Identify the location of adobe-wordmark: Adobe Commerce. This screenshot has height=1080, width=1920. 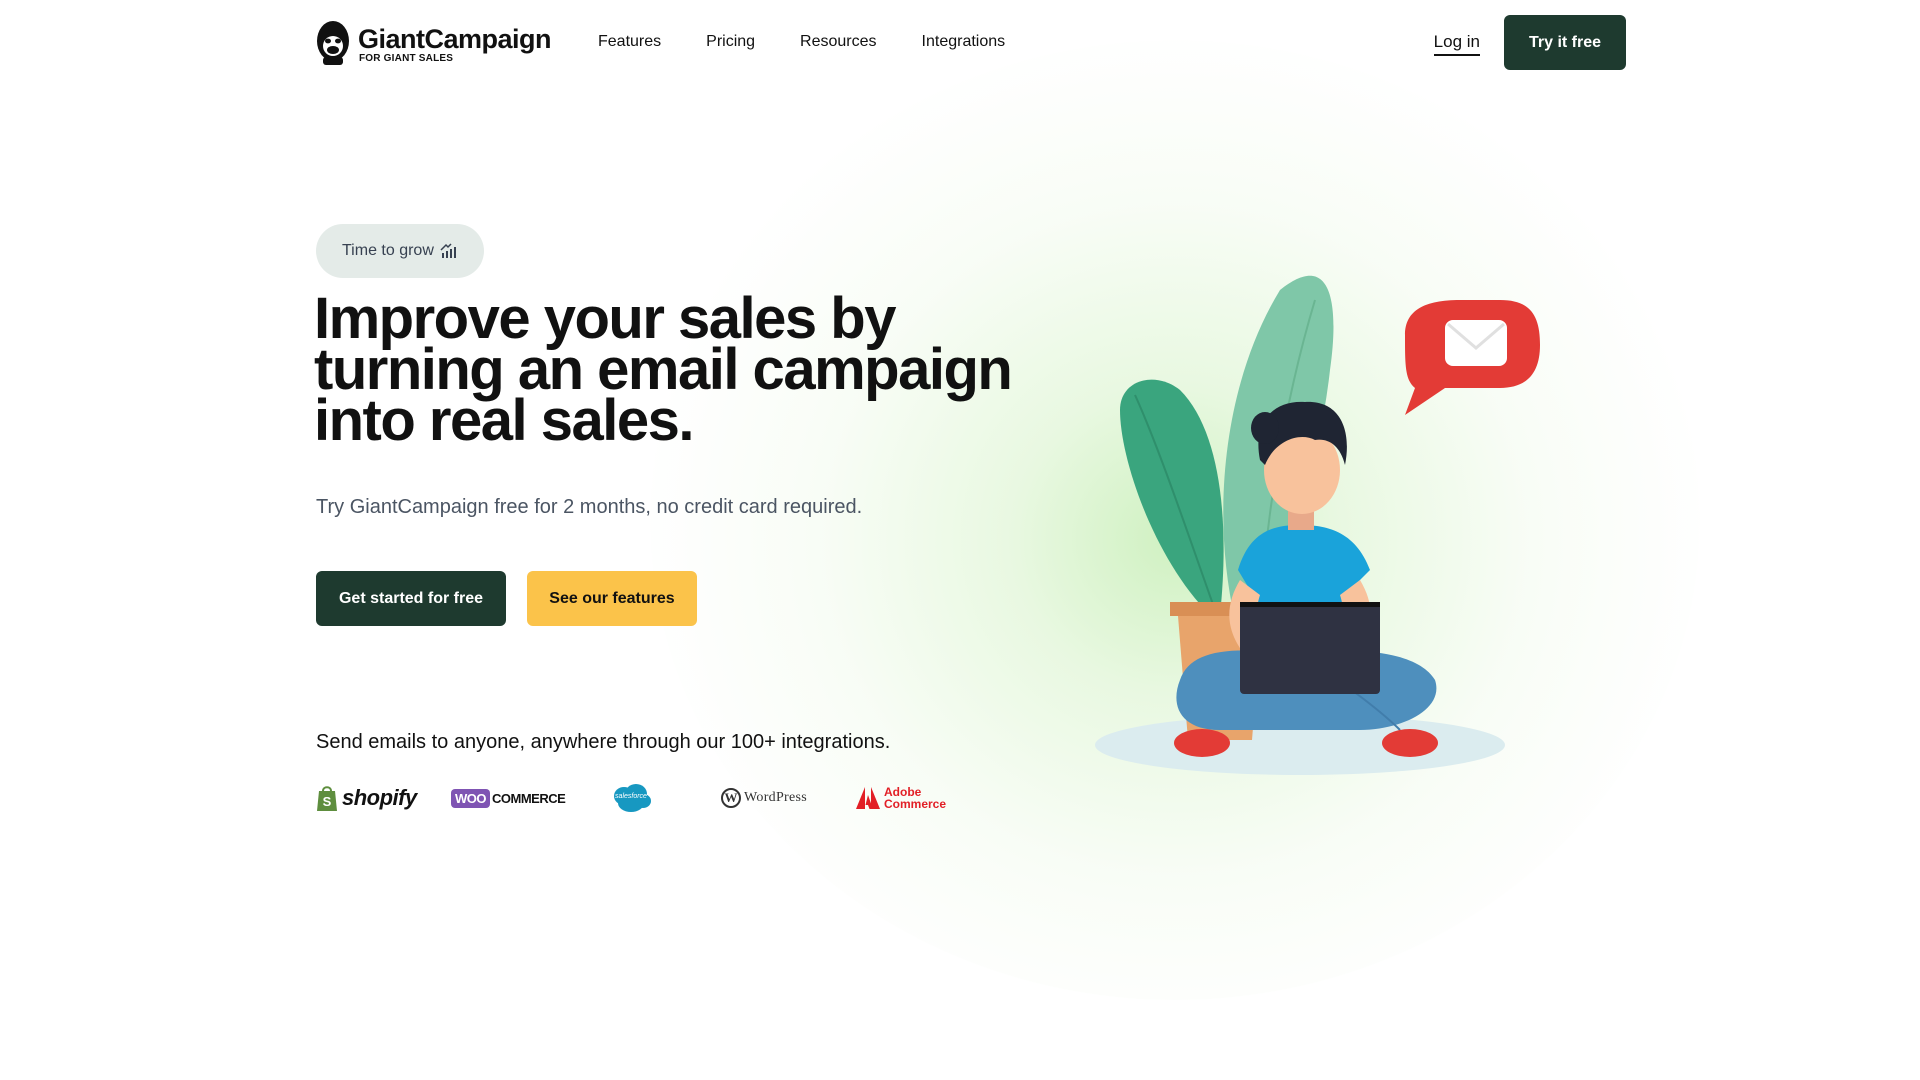
(915, 798).